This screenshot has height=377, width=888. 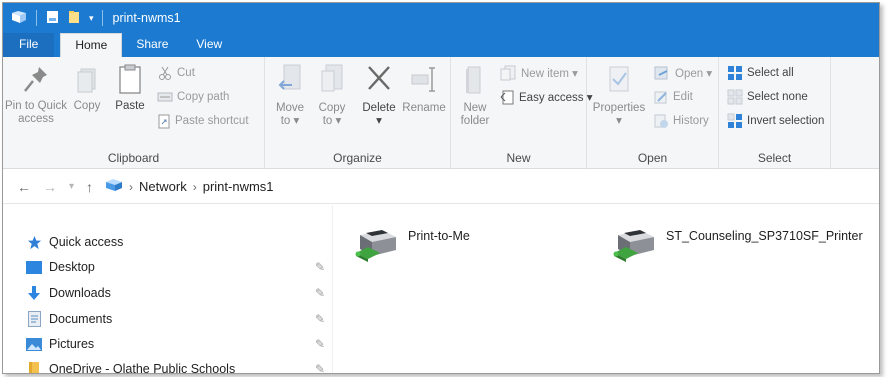 I want to click on nav-item-onedrive: OneDrive - Olathe Public Schools ✎, so click(x=175, y=366).